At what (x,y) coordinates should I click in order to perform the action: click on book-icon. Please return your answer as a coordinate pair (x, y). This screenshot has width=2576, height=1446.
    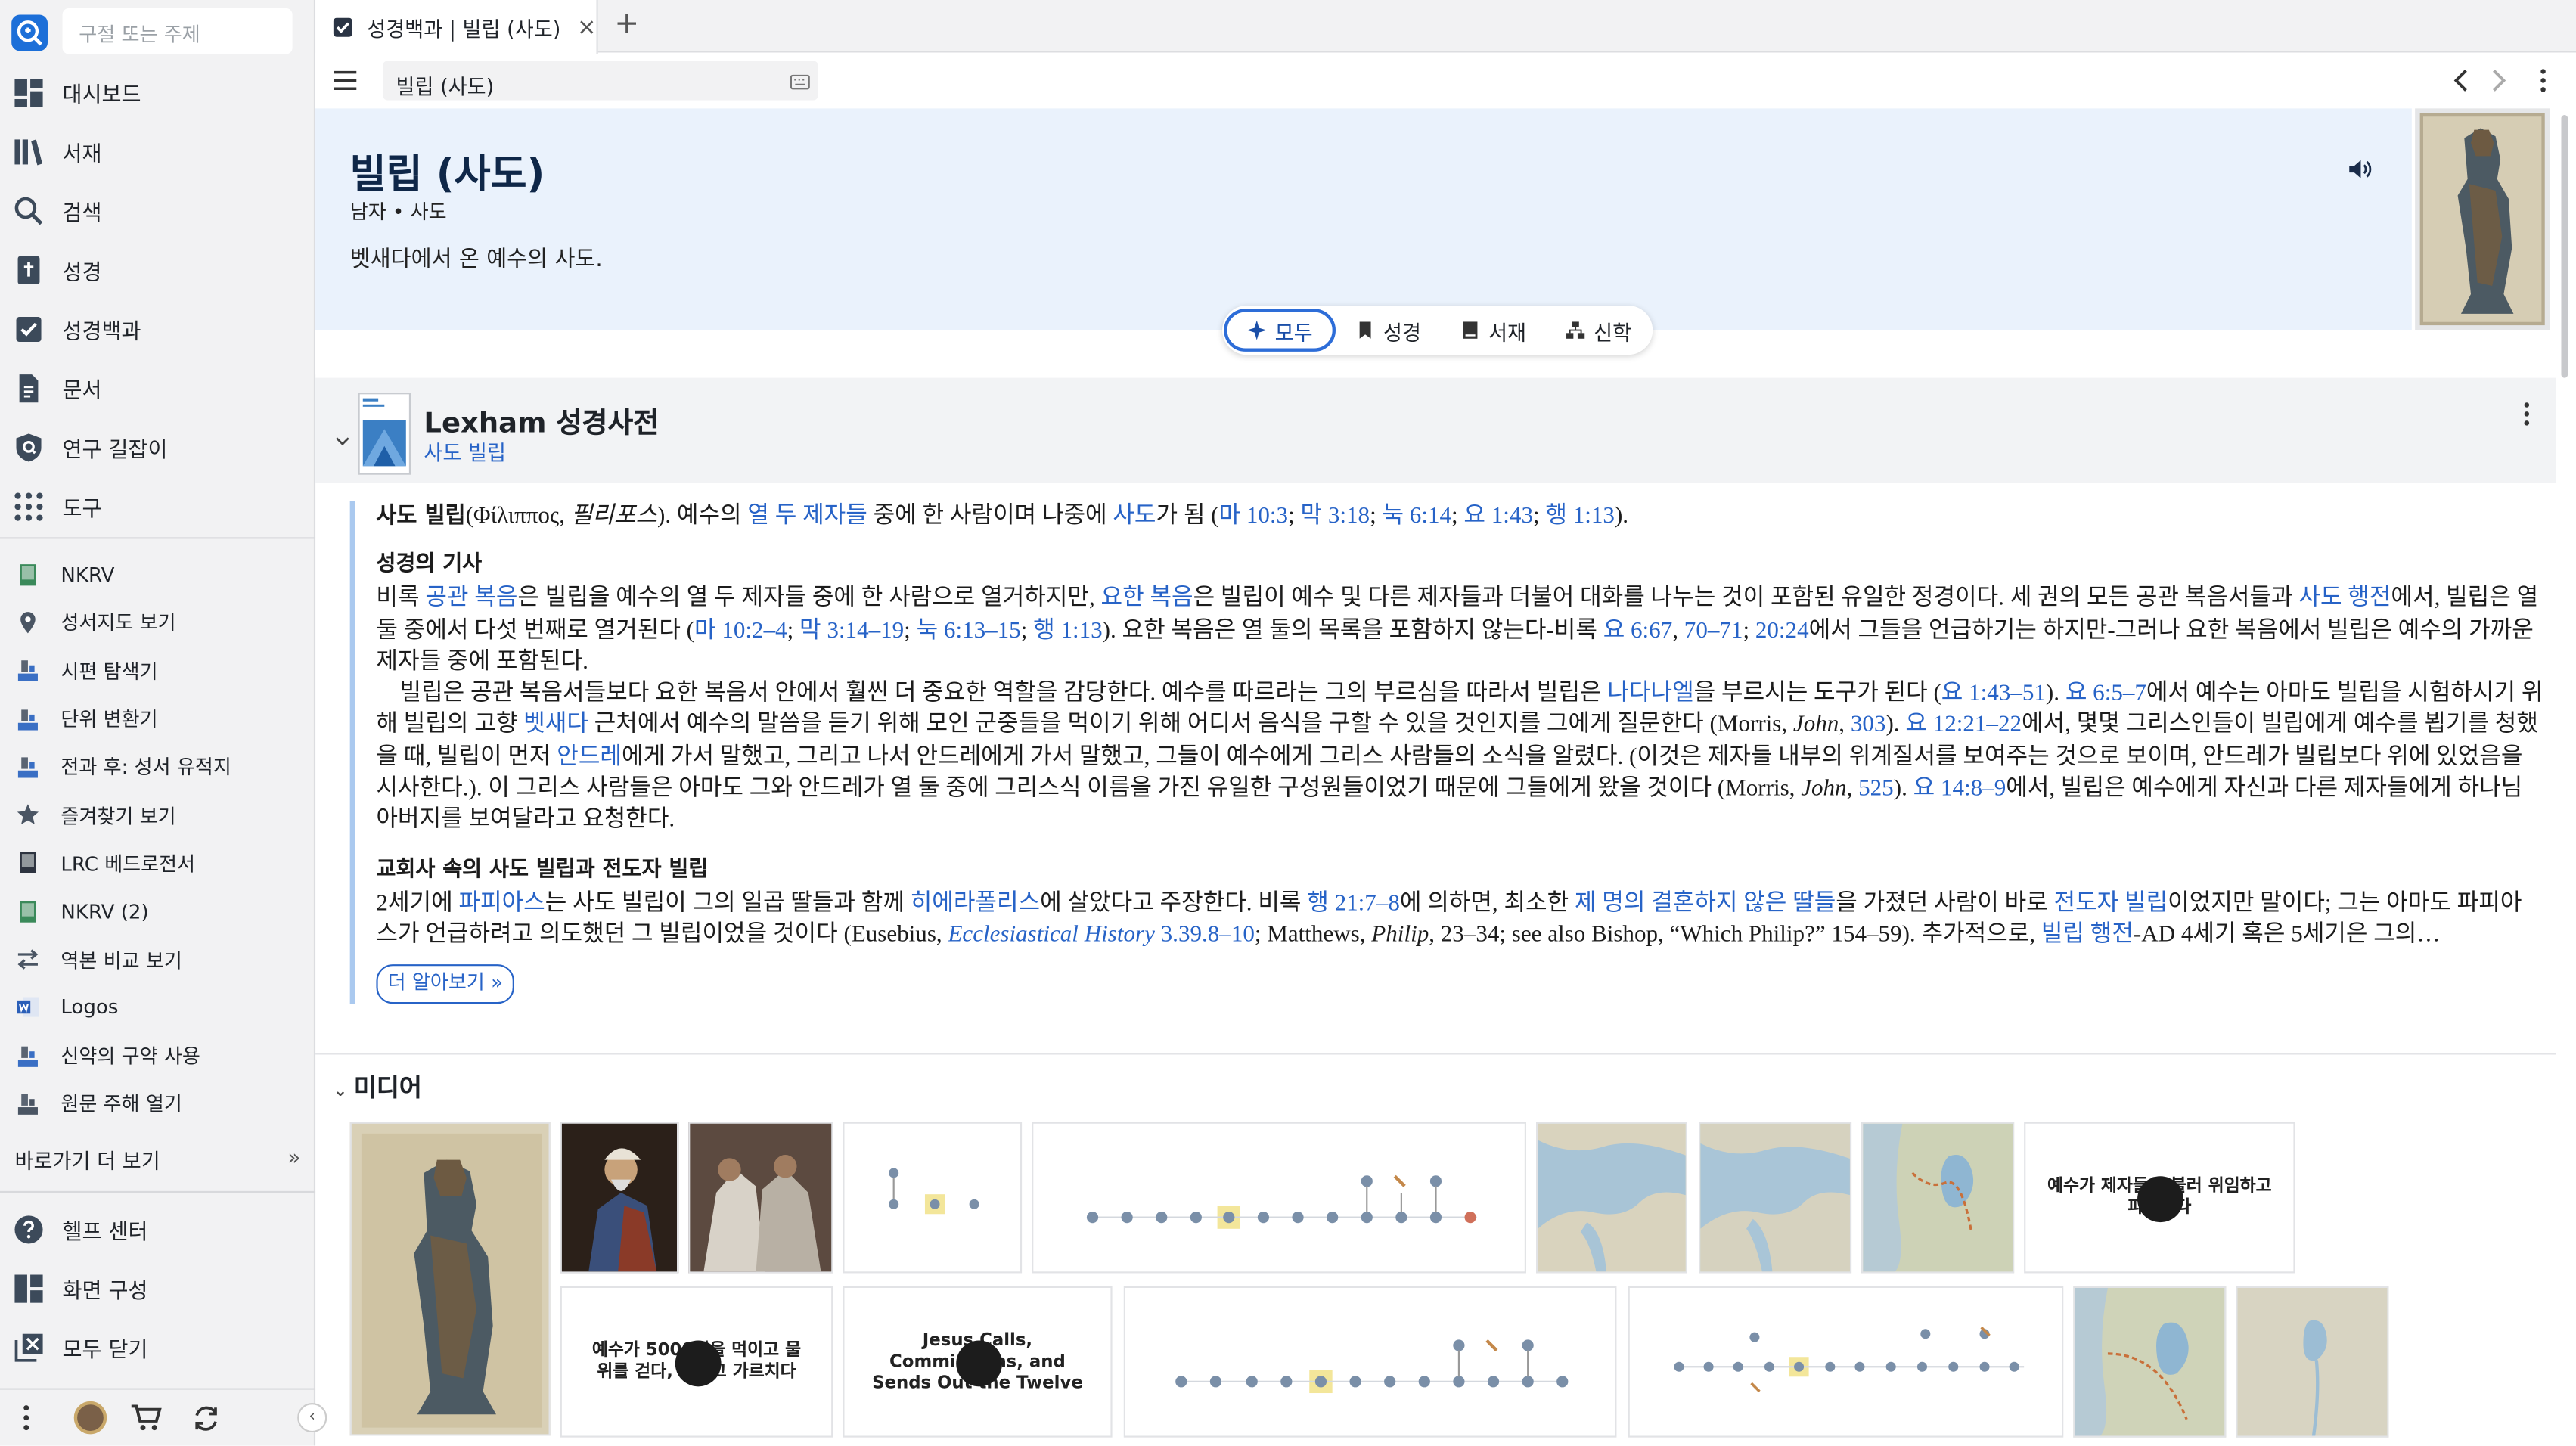
    Looking at the image, I should click on (28, 863).